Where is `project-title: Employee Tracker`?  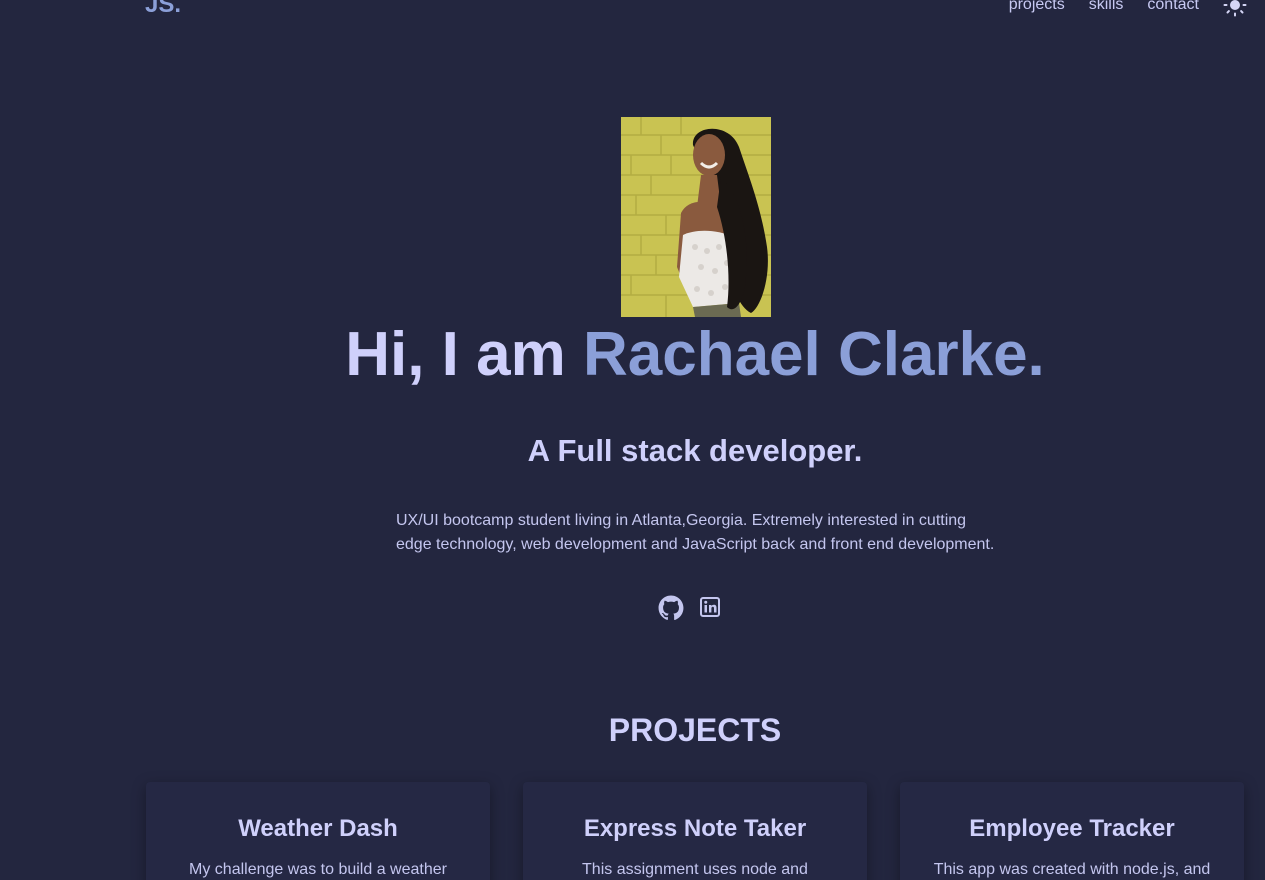
project-title: Employee Tracker is located at coordinates (1072, 828).